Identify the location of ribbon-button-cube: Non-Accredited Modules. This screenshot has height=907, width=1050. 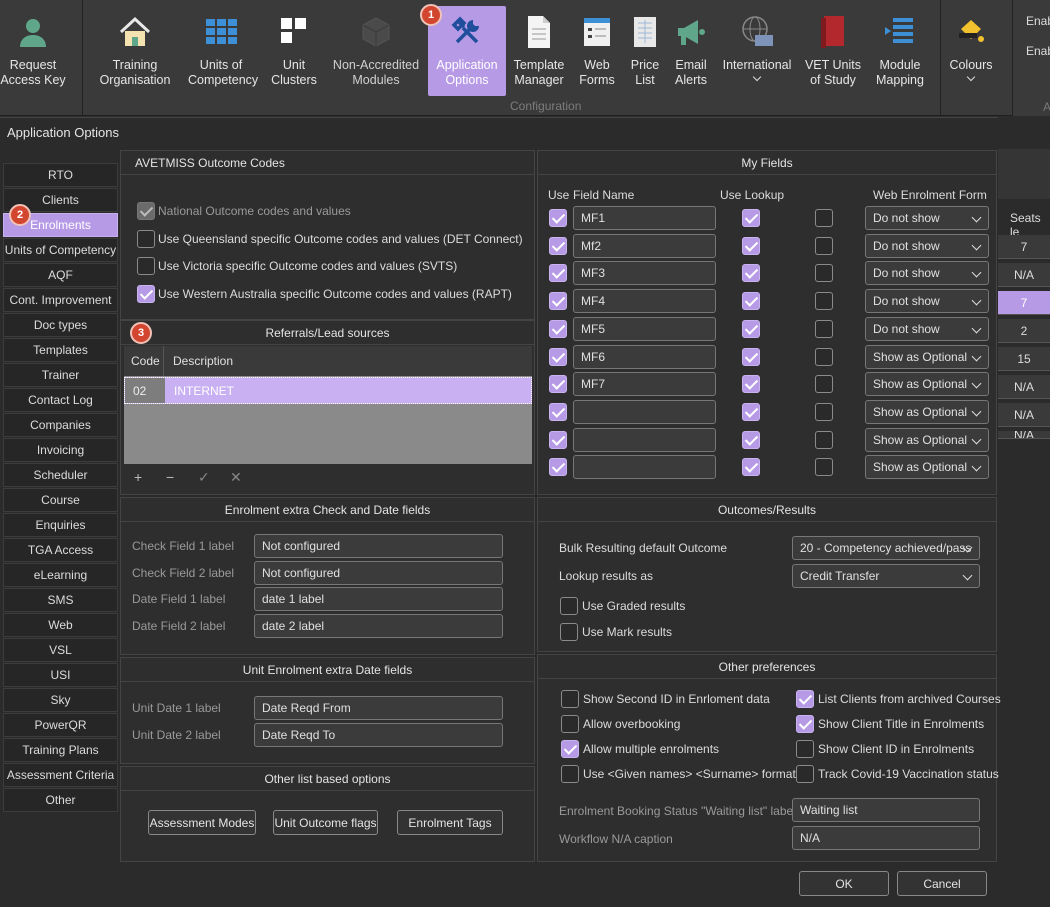
(376, 51).